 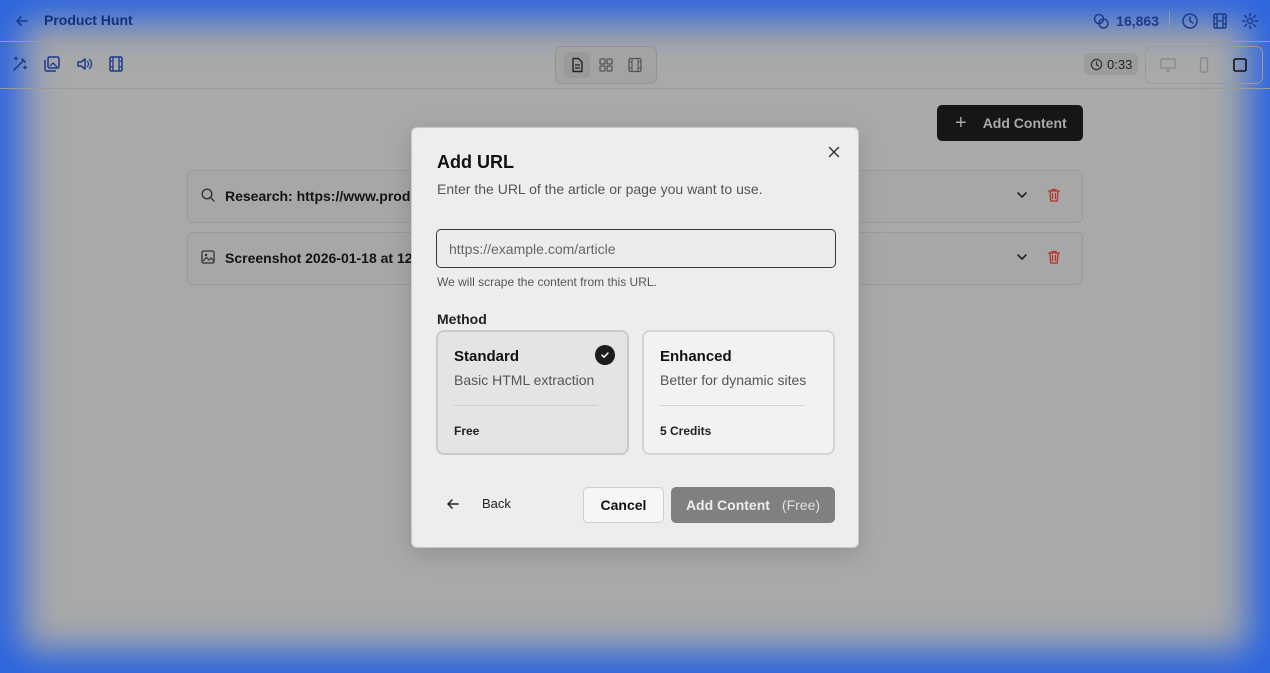 What do you see at coordinates (1190, 21) in the screenshot?
I see `history-icon` at bounding box center [1190, 21].